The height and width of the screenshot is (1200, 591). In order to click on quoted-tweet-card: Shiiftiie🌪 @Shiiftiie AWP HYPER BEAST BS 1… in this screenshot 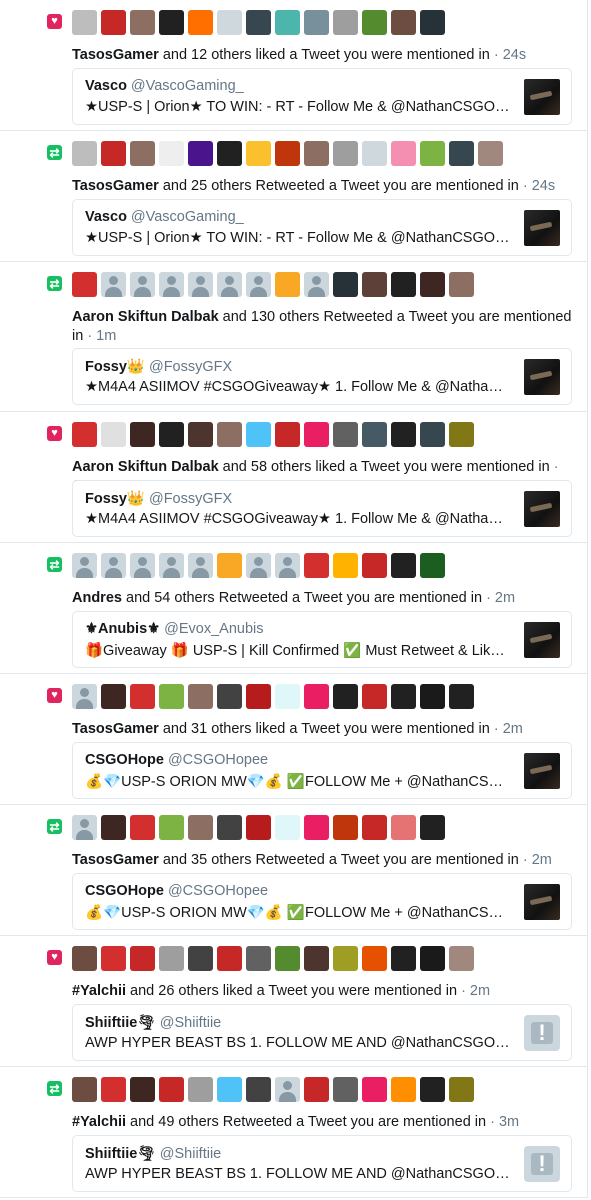, I will do `click(322, 1032)`.